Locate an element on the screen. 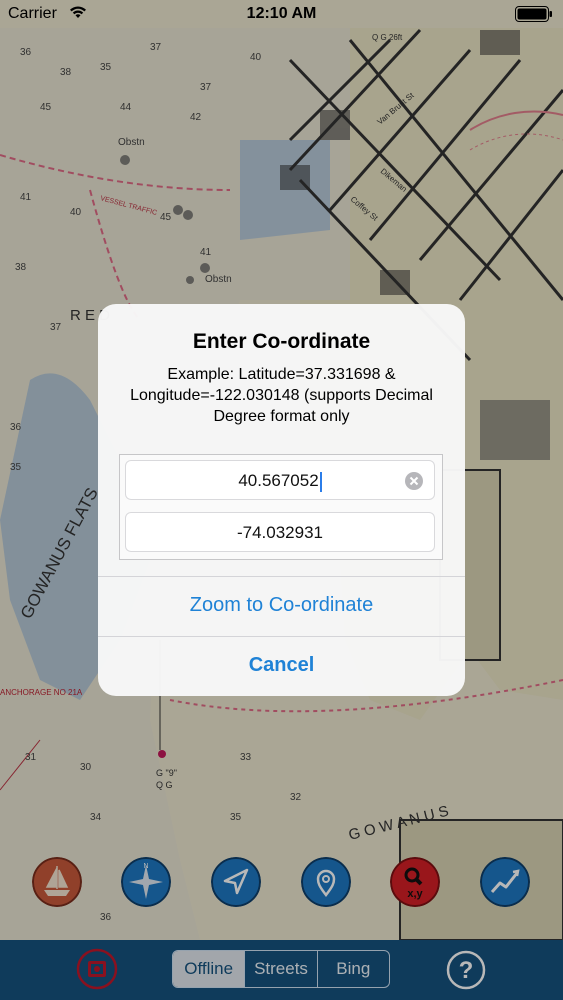 This screenshot has height=1000, width=563. clear-text-icon is located at coordinates (414, 481).